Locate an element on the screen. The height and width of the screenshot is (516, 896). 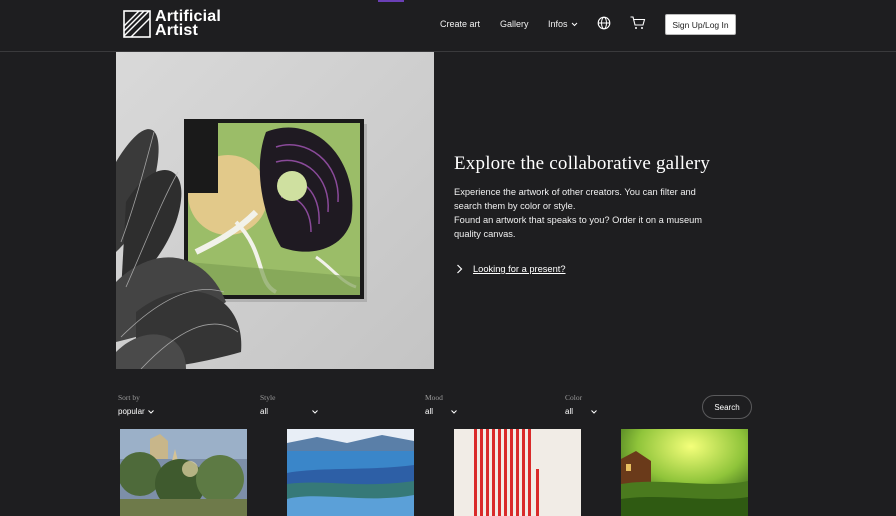
style-value: all is located at coordinates (264, 411).